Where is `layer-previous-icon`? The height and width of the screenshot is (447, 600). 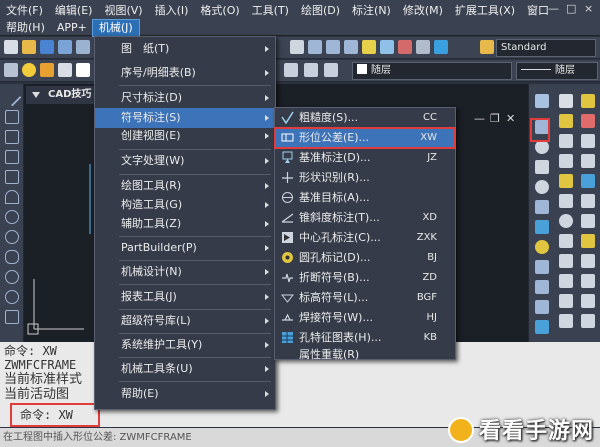 layer-previous-icon is located at coordinates (311, 70).